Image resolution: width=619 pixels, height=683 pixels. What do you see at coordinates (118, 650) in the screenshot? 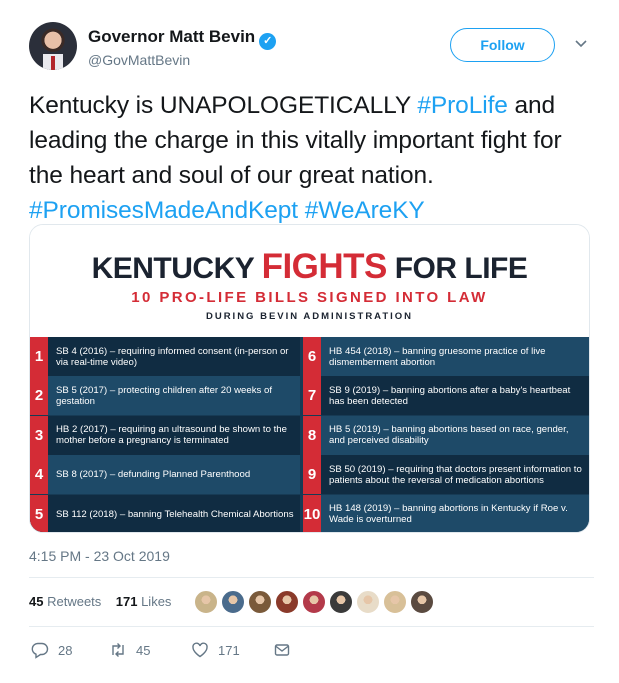
I see `retweet-icon` at bounding box center [118, 650].